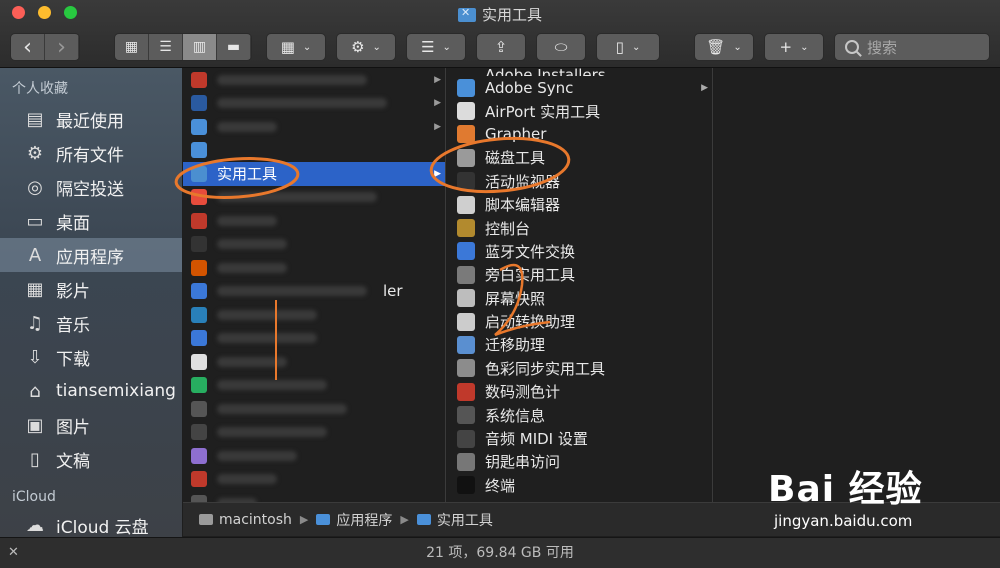 This screenshot has height=568, width=1000. What do you see at coordinates (579, 134) in the screenshot?
I see `list-item: Grapher` at bounding box center [579, 134].